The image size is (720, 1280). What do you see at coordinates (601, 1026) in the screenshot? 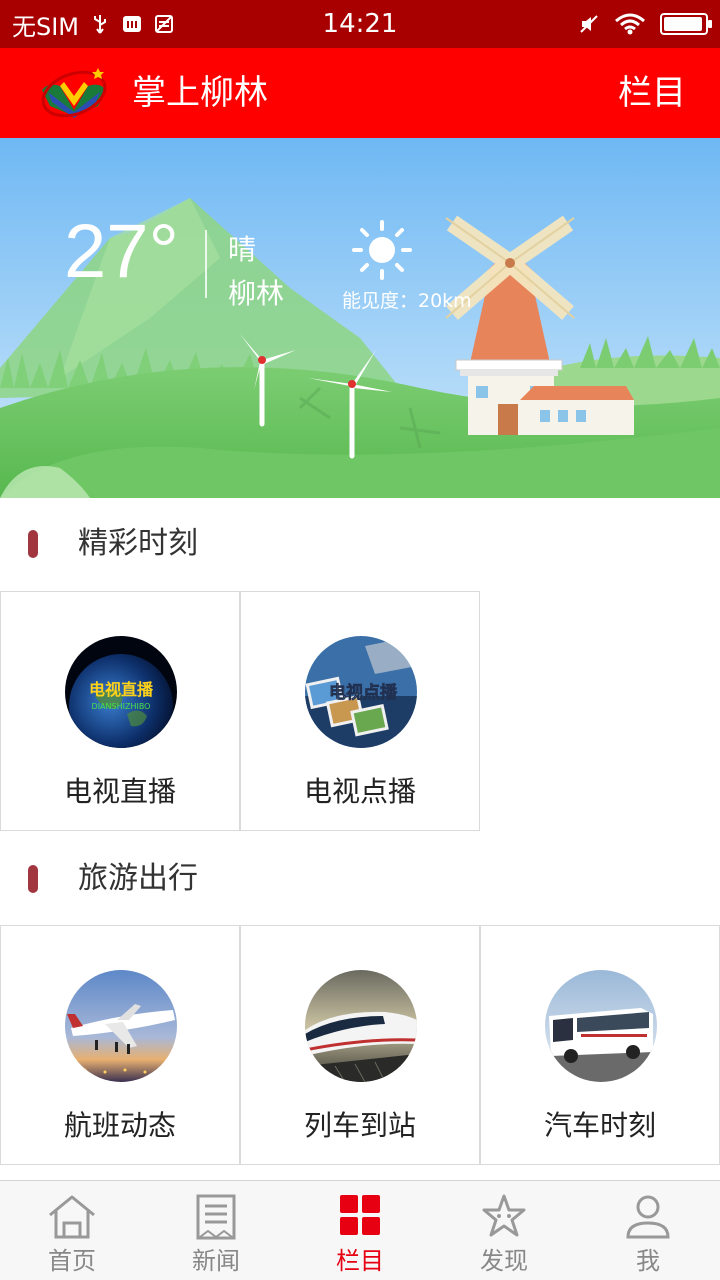
I see `bus-thumbnail` at bounding box center [601, 1026].